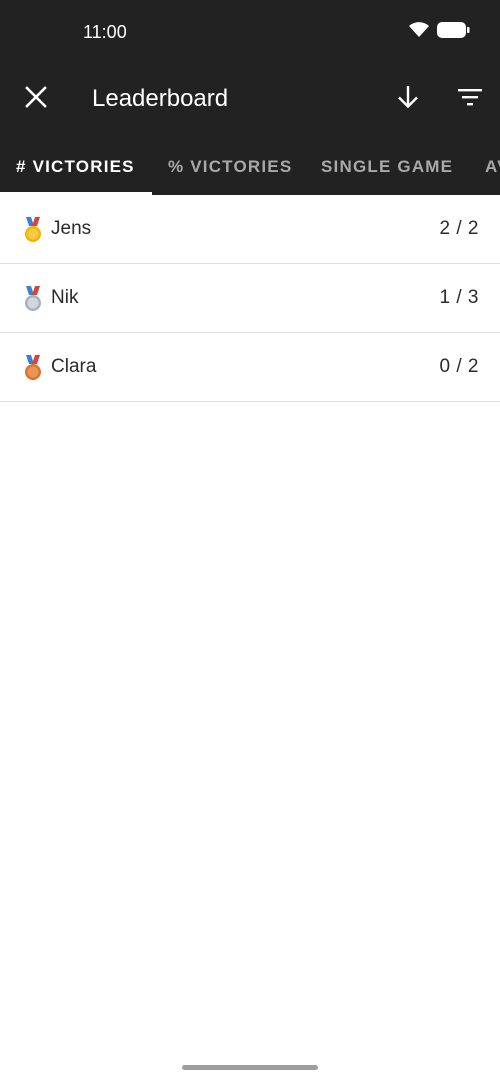  Describe the element at coordinates (492, 166) in the screenshot. I see `tab-average: AVERAGE` at that location.